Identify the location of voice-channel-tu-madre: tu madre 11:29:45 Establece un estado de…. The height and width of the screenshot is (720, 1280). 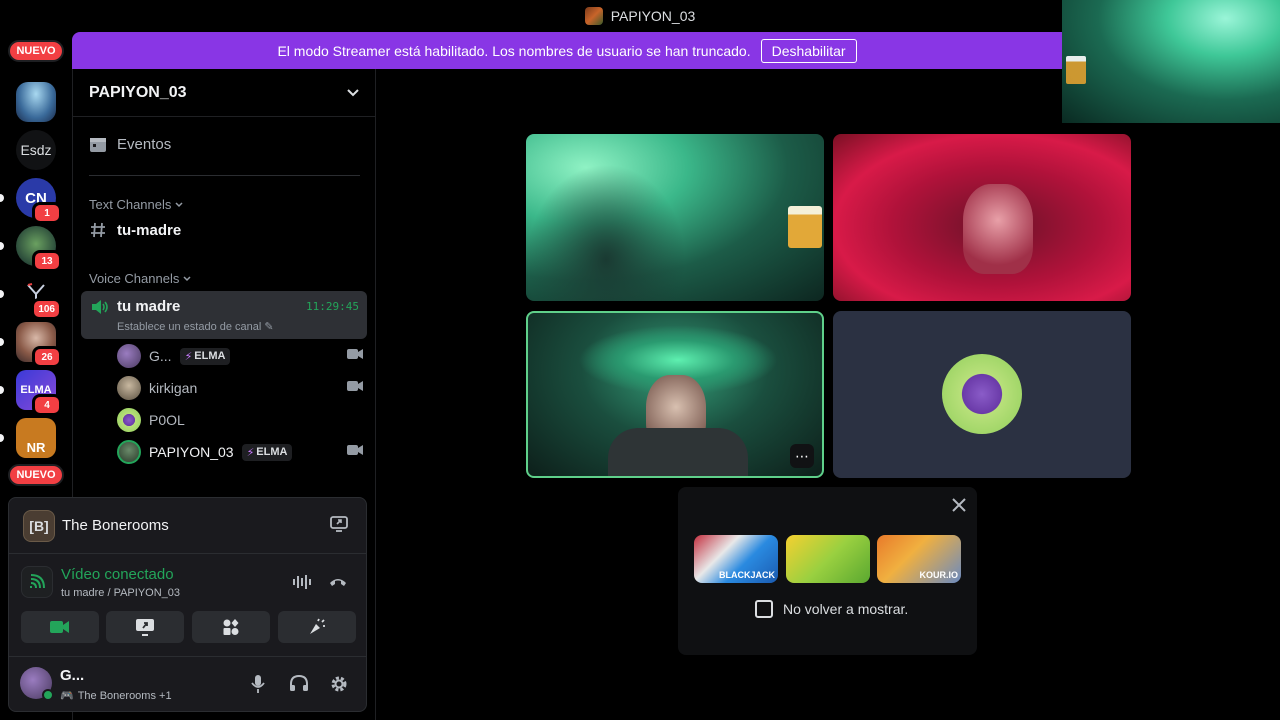
(224, 315).